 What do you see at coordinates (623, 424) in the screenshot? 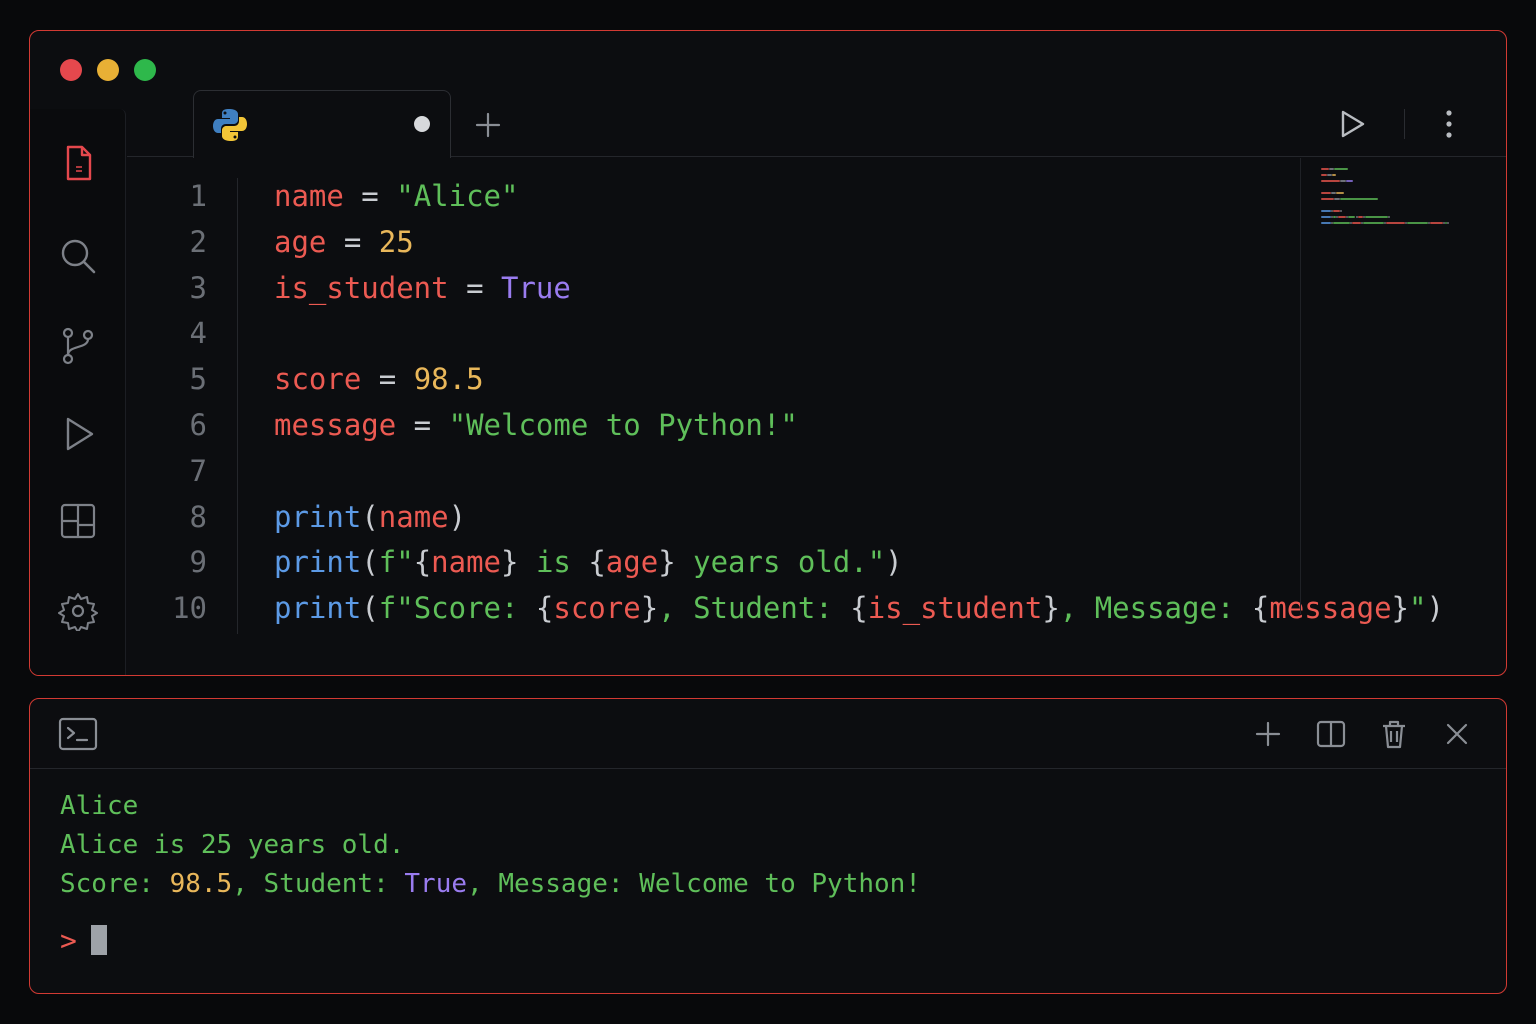
I see `code-token: "Welcome to Python!"` at bounding box center [623, 424].